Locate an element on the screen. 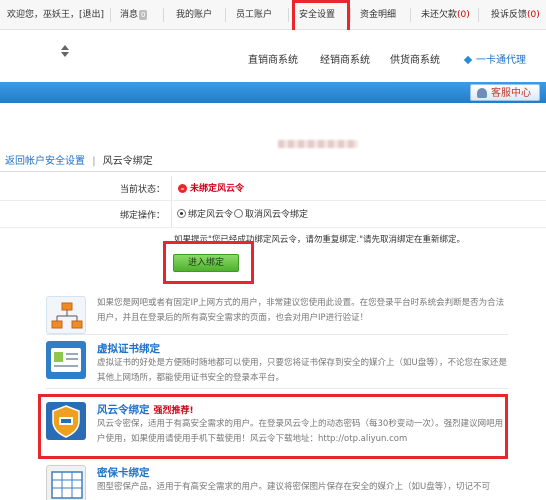  highlight-enter-button is located at coordinates (208, 262).